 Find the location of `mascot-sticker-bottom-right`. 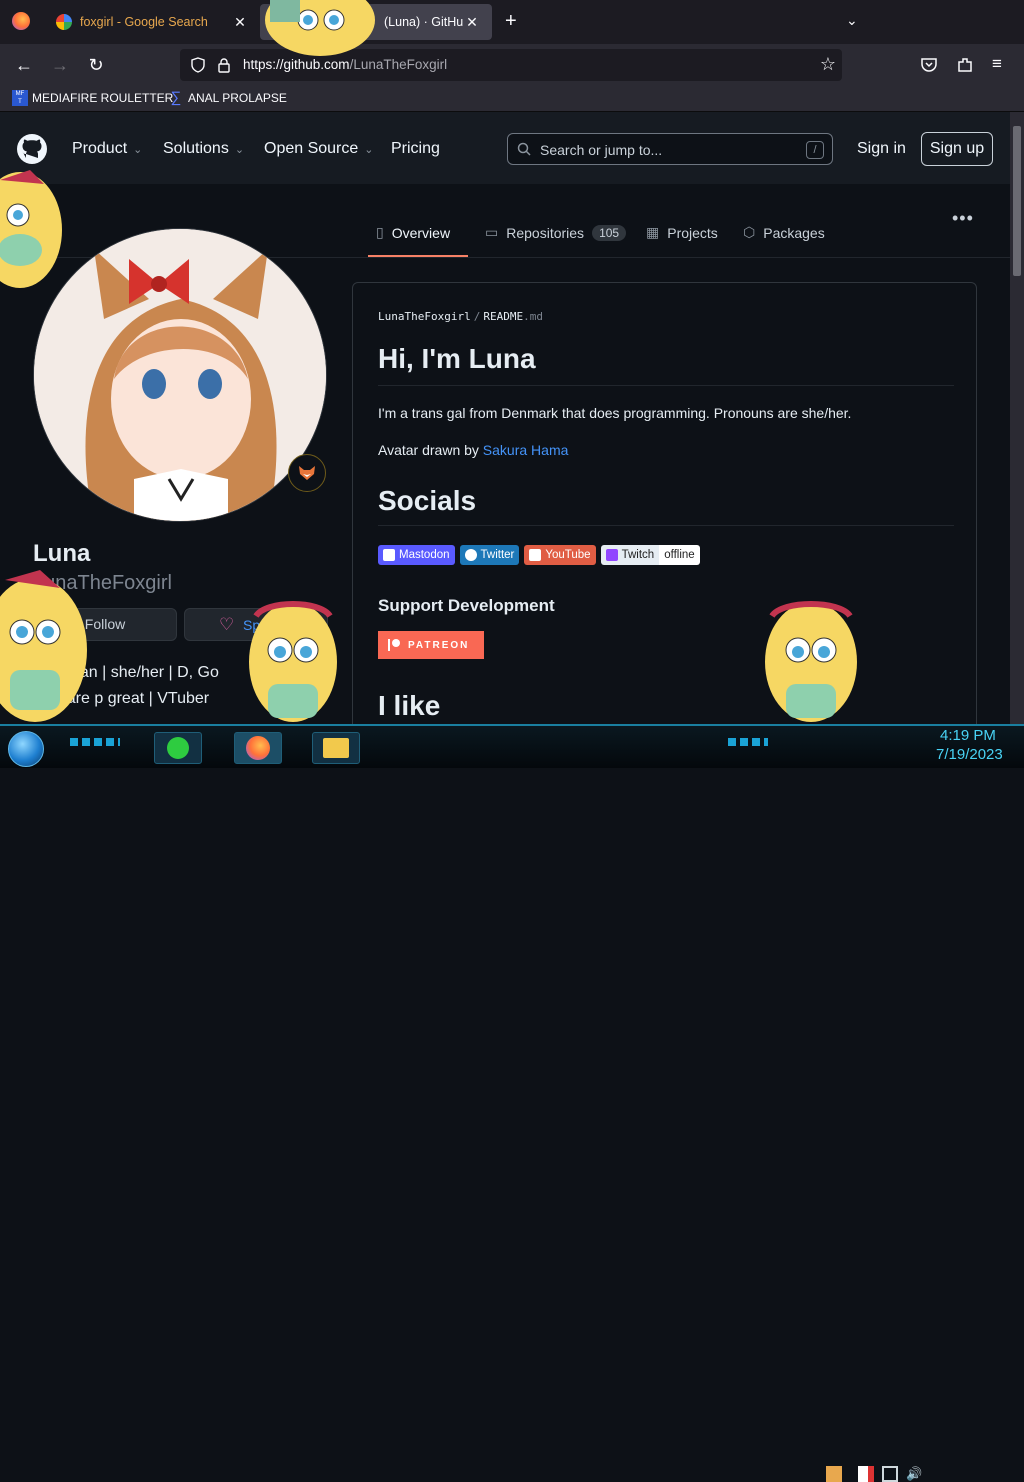

mascot-sticker-bottom-right is located at coordinates (811, 661).